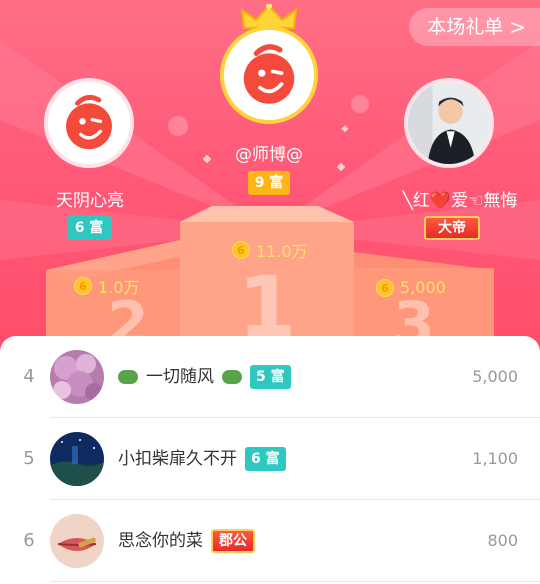 The width and height of the screenshot is (540, 584). I want to click on chevron-right-icon: >, so click(517, 27).